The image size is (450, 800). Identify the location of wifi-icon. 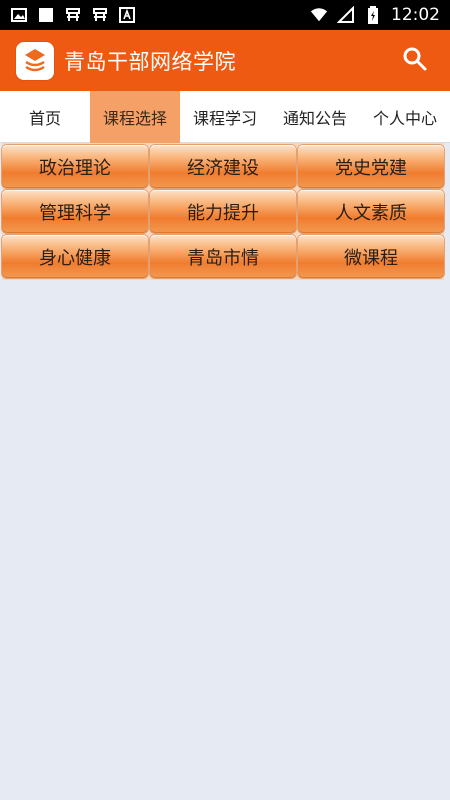
(319, 15).